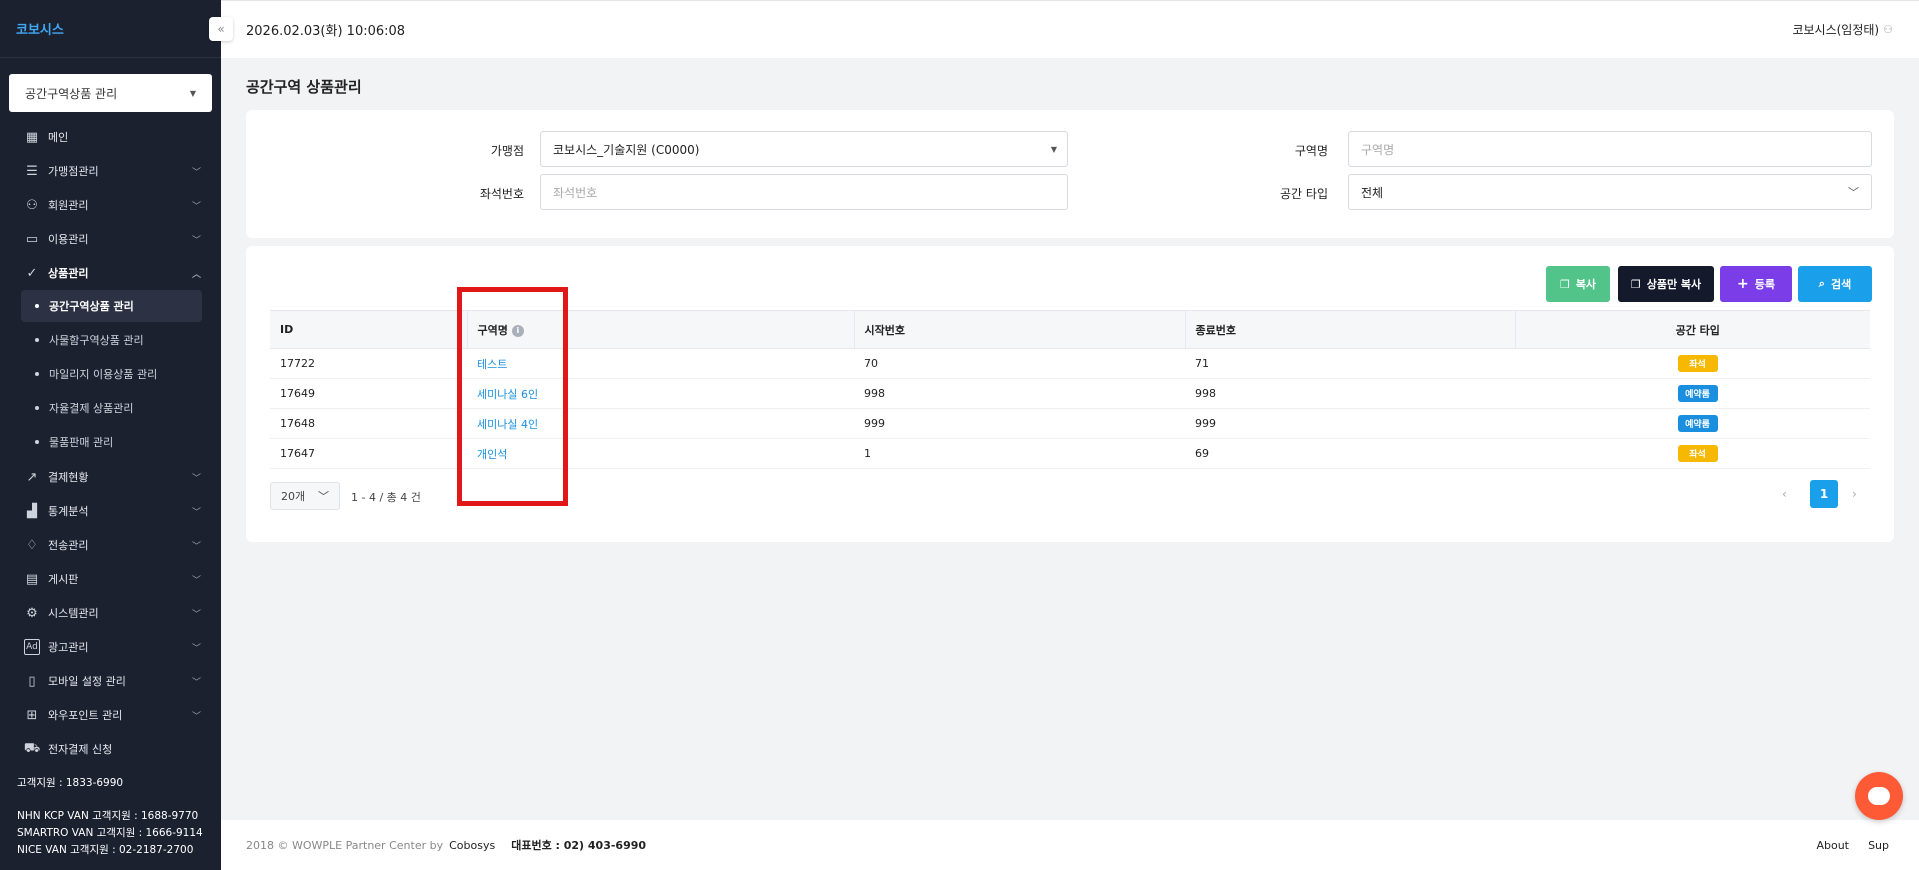 This screenshot has height=870, width=1919. I want to click on sidebar-item-main: ▦ 메인, so click(110, 137).